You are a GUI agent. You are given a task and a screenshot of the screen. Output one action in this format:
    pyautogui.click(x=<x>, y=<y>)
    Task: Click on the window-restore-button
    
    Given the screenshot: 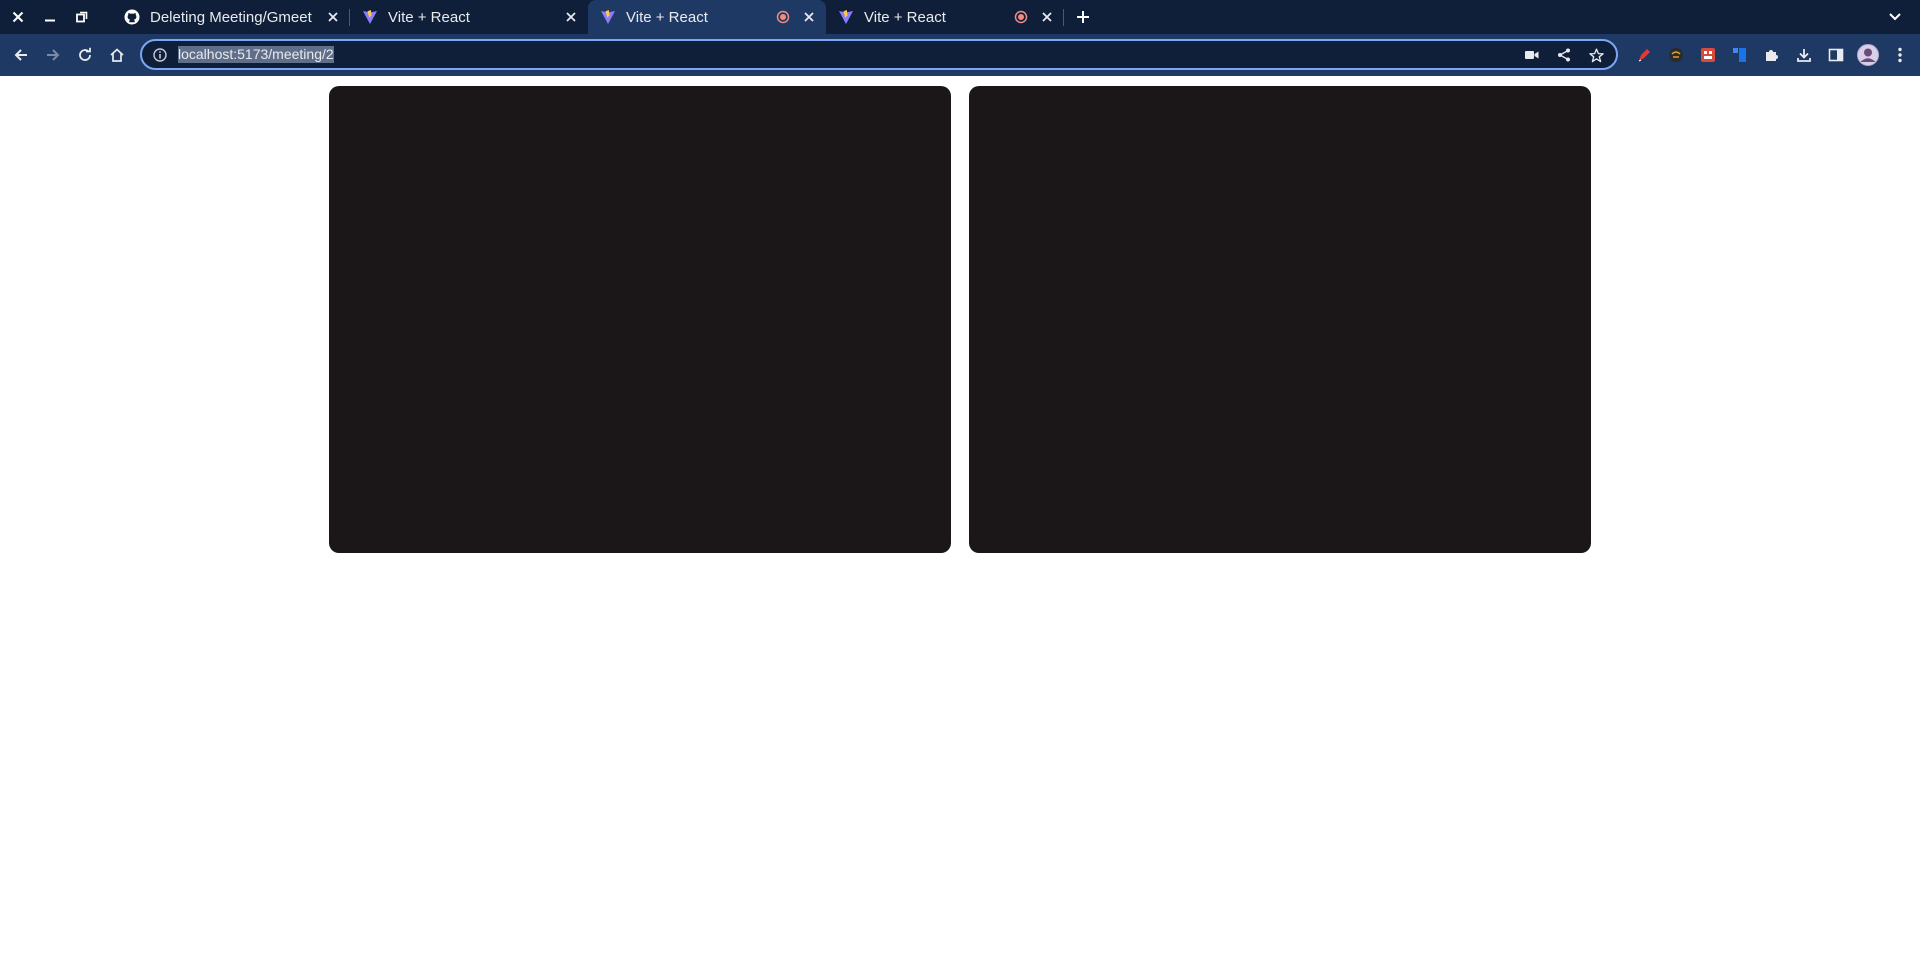 What is the action you would take?
    pyautogui.click(x=82, y=17)
    